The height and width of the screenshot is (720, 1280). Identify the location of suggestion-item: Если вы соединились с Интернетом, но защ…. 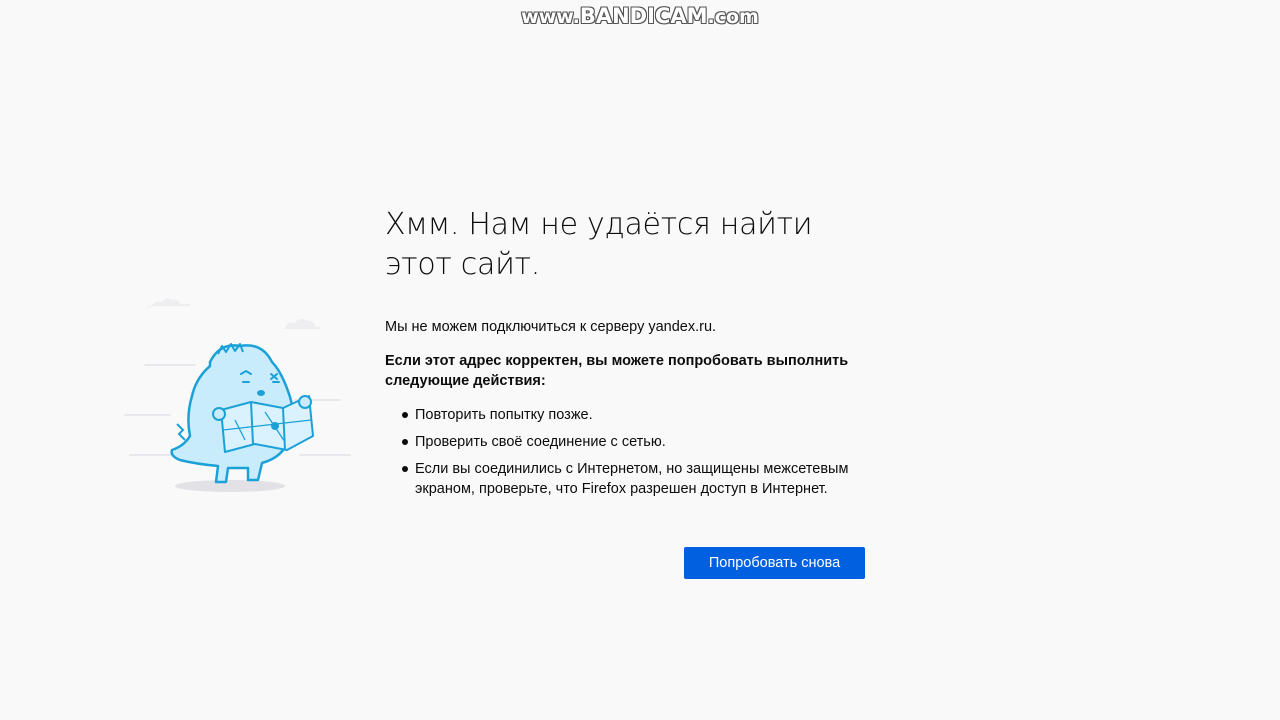
(636, 479).